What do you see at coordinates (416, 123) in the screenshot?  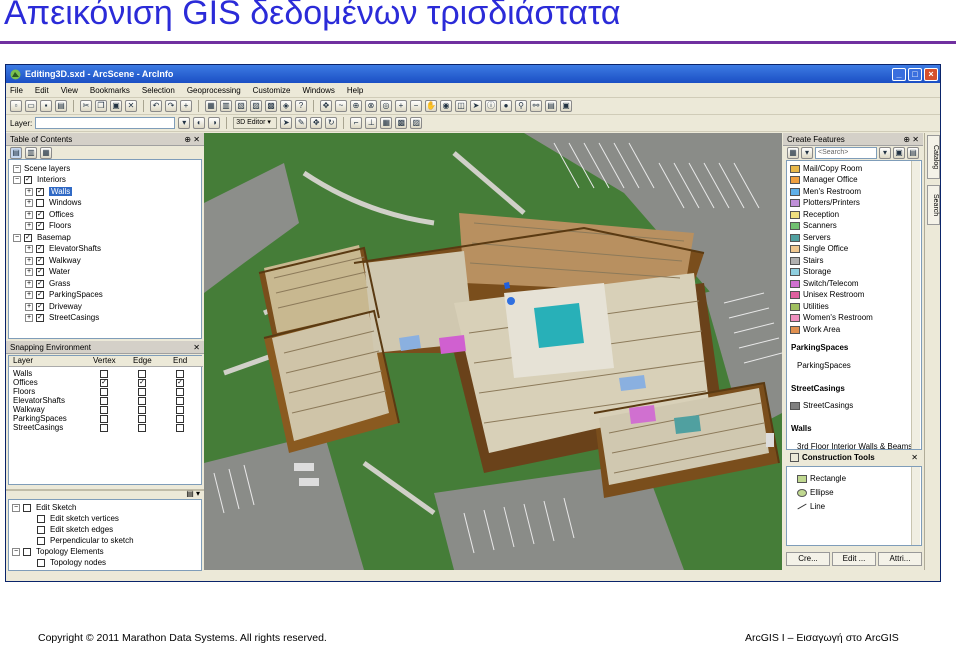 I see `create-features-icon: ▨` at bounding box center [416, 123].